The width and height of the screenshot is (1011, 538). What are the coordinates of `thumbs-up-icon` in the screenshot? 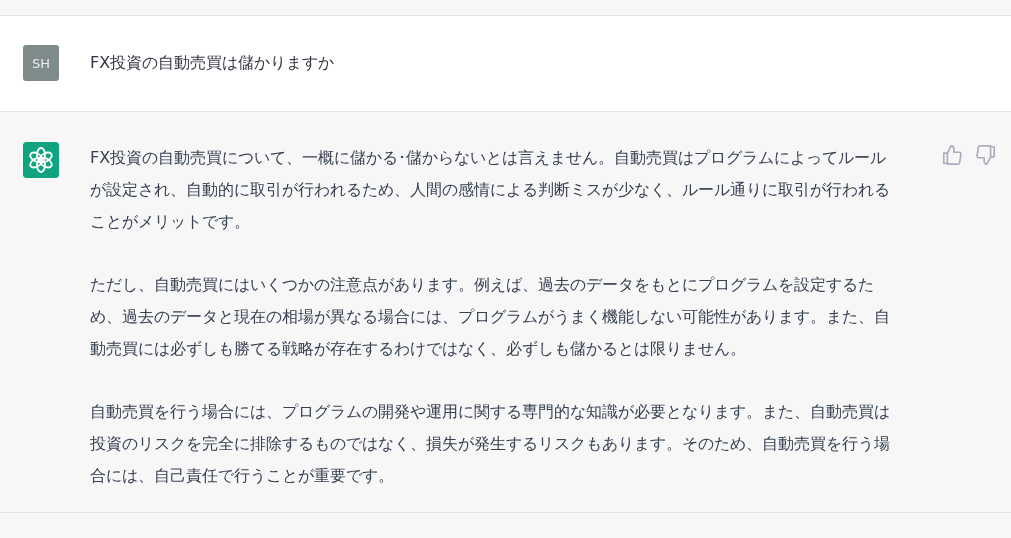 It's located at (952, 155).